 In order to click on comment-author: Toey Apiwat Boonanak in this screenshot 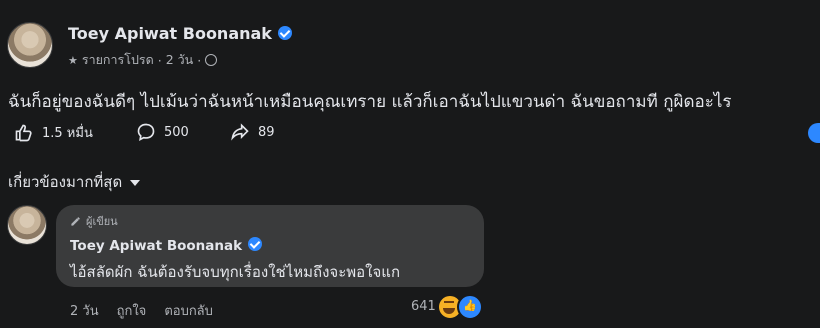, I will do `click(166, 245)`.